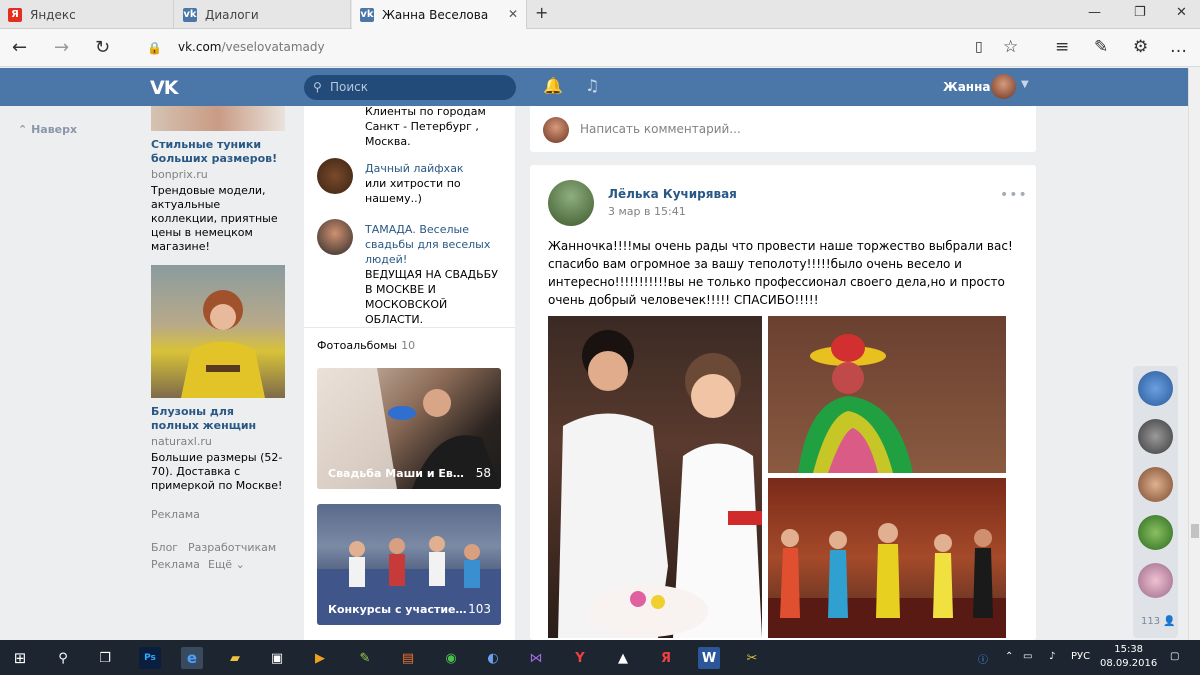 Image resolution: width=1200 pixels, height=675 pixels. I want to click on minimize-icon: —, so click(1094, 12).